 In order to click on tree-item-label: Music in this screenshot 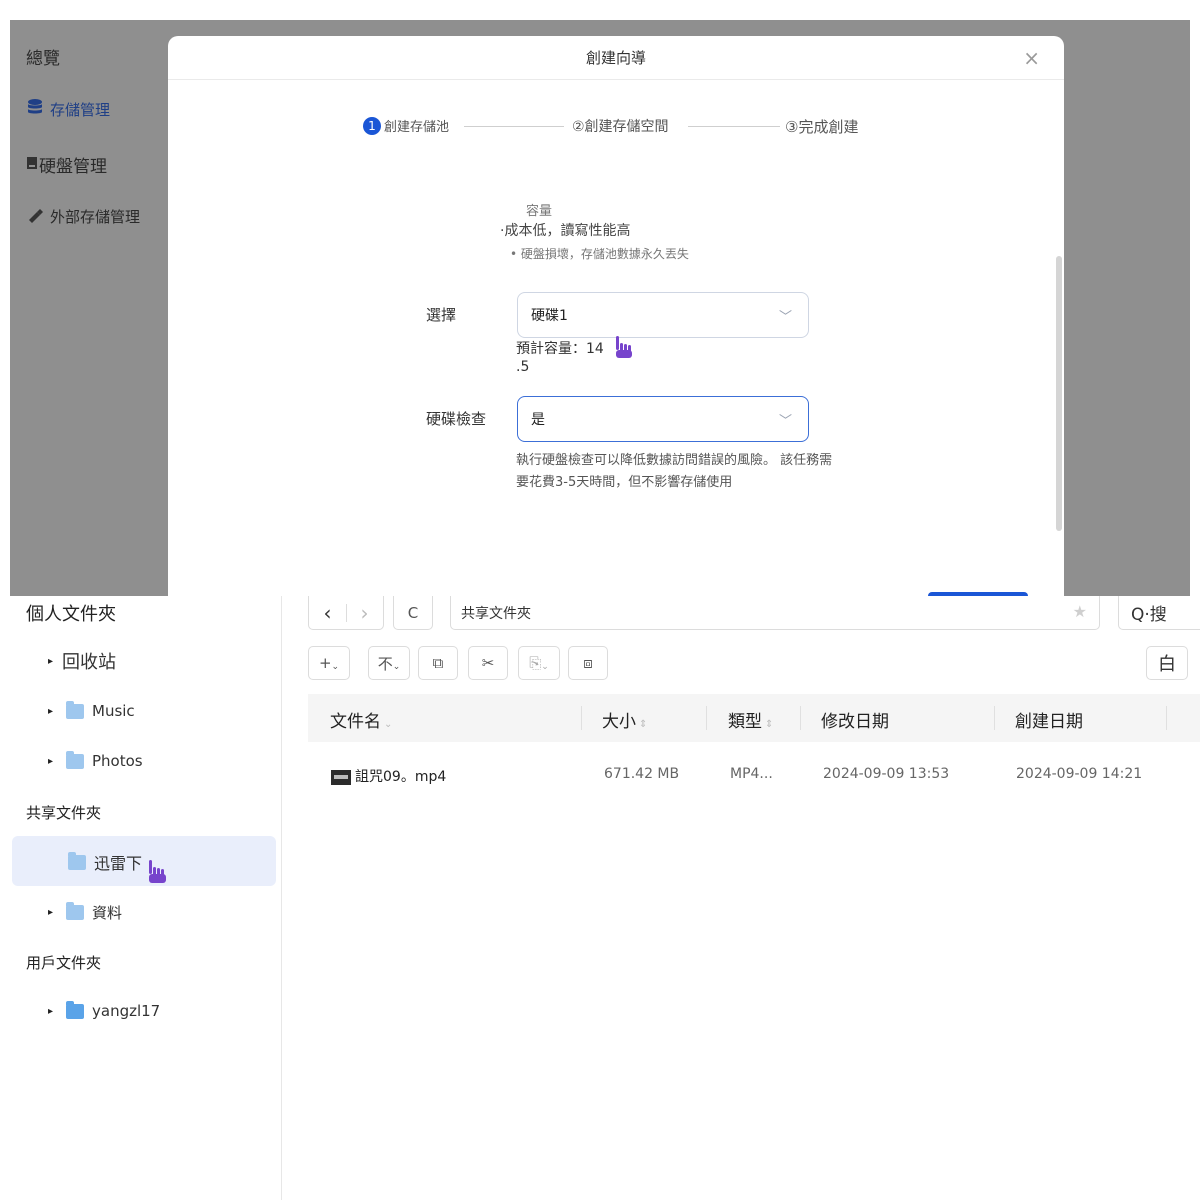, I will do `click(113, 711)`.